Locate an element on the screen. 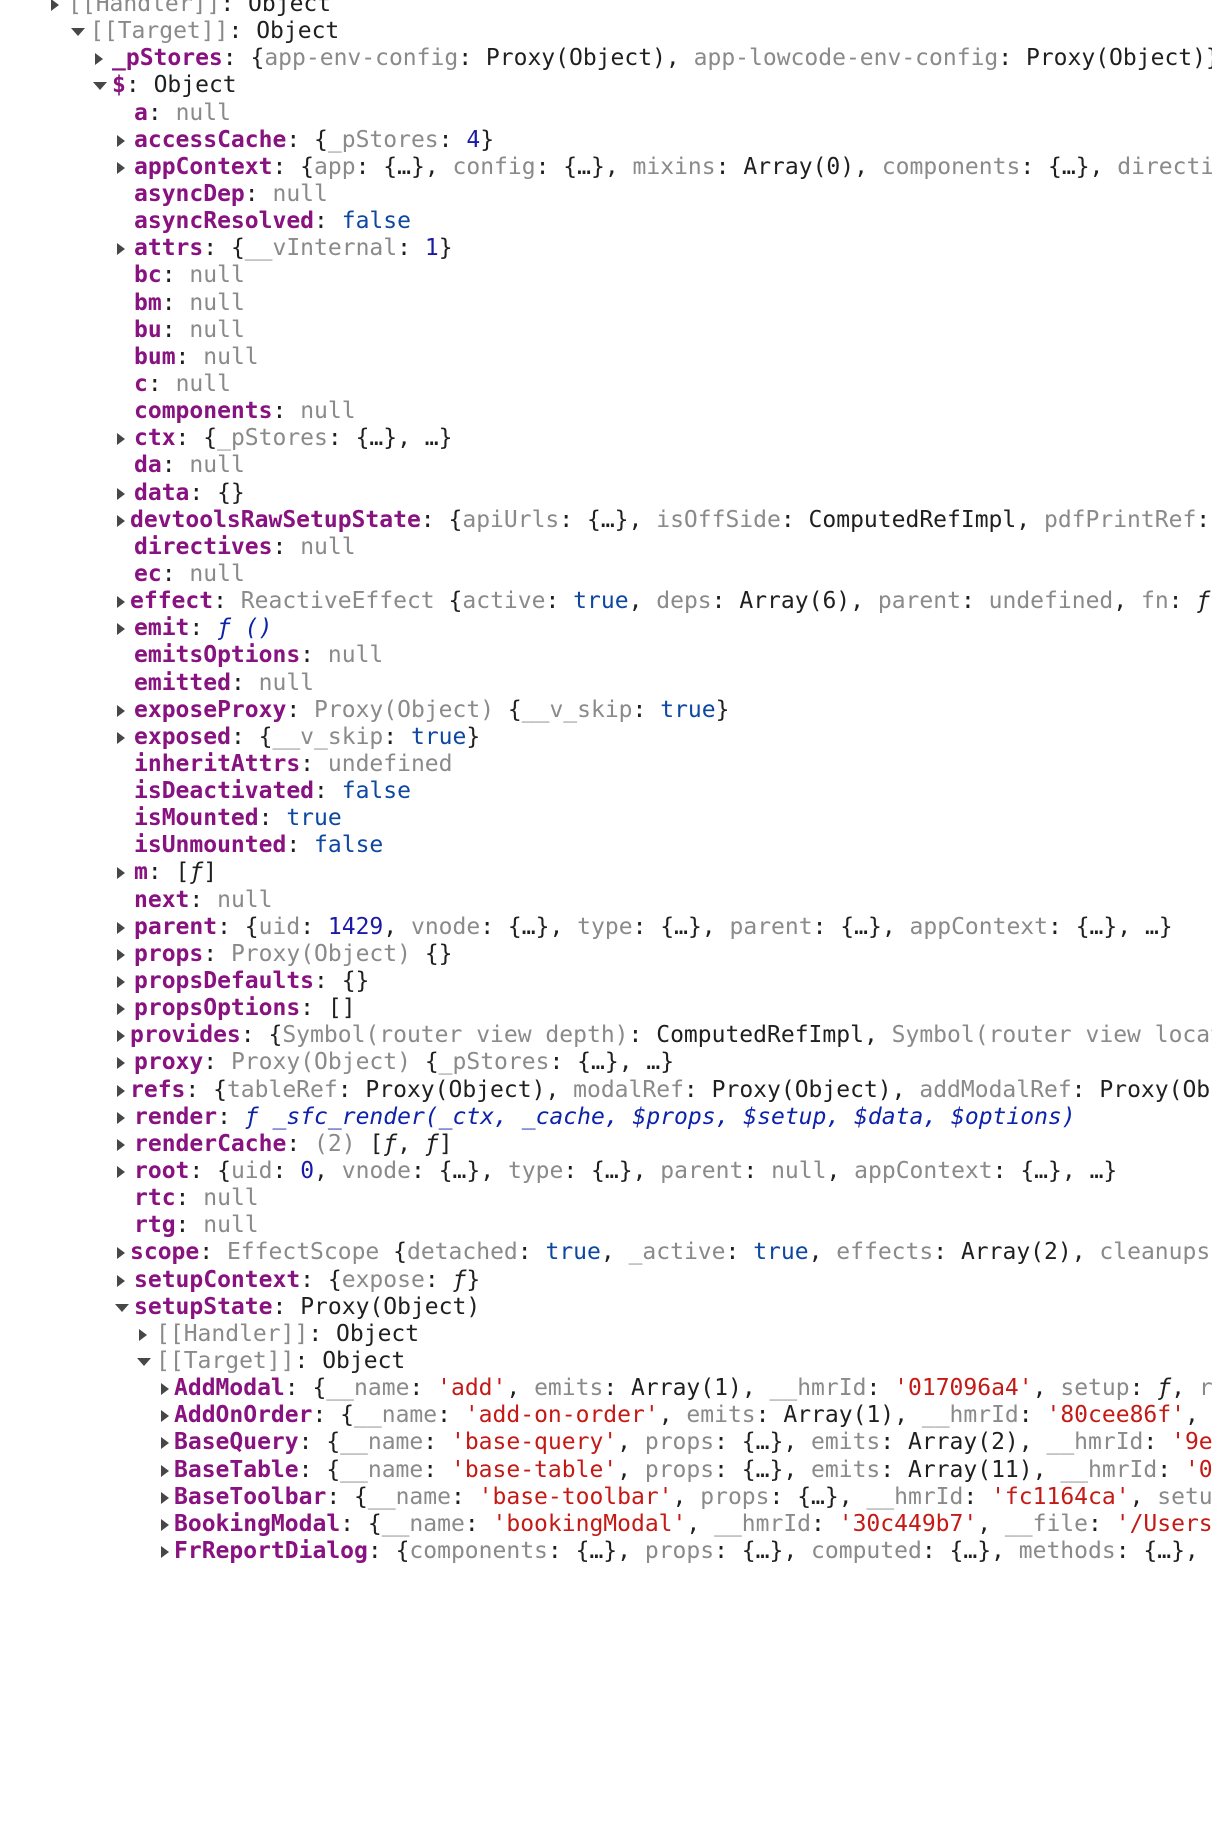  property-key: cleanups is located at coordinates (1155, 1252).